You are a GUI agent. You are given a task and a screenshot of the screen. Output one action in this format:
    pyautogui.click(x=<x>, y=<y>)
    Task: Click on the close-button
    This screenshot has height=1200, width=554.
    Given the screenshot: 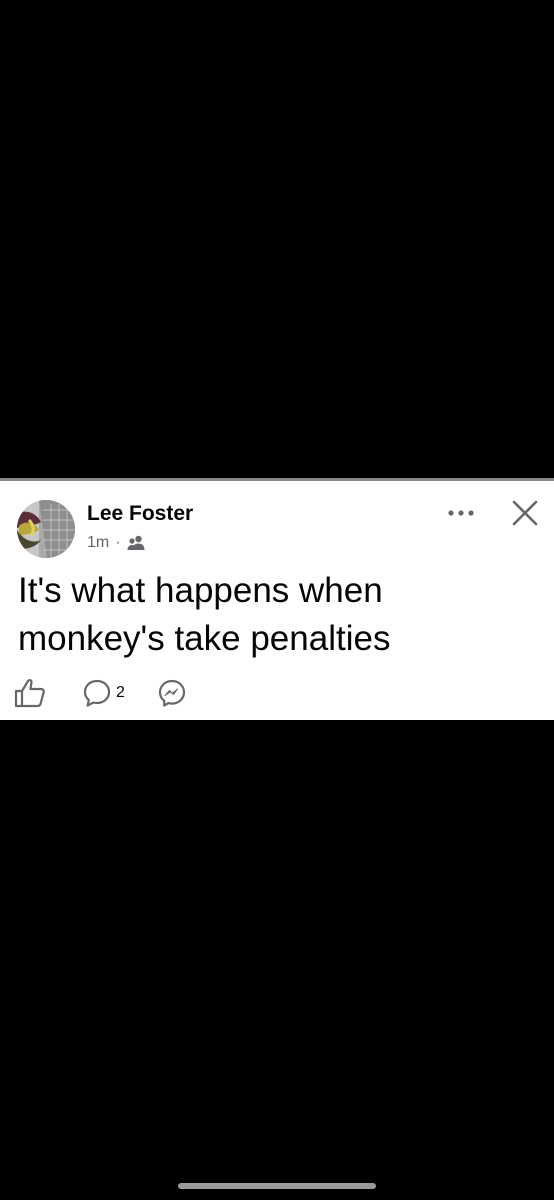 What is the action you would take?
    pyautogui.click(x=525, y=513)
    